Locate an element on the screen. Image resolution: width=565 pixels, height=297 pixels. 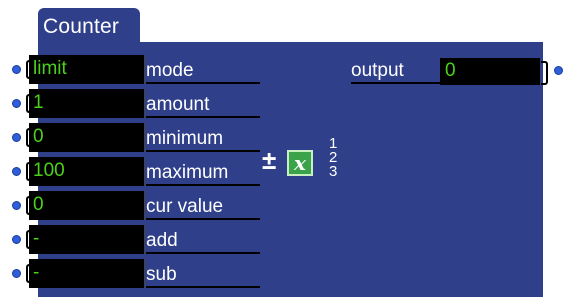
output-label: output is located at coordinates (377, 70).